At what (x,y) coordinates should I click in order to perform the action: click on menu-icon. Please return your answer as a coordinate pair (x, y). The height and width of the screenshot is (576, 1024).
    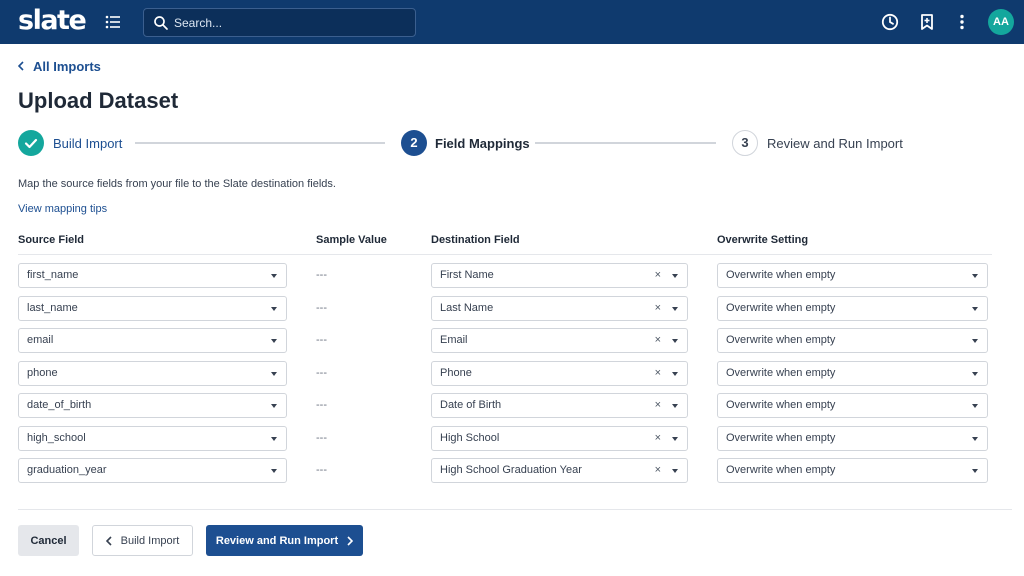
    Looking at the image, I should click on (113, 22).